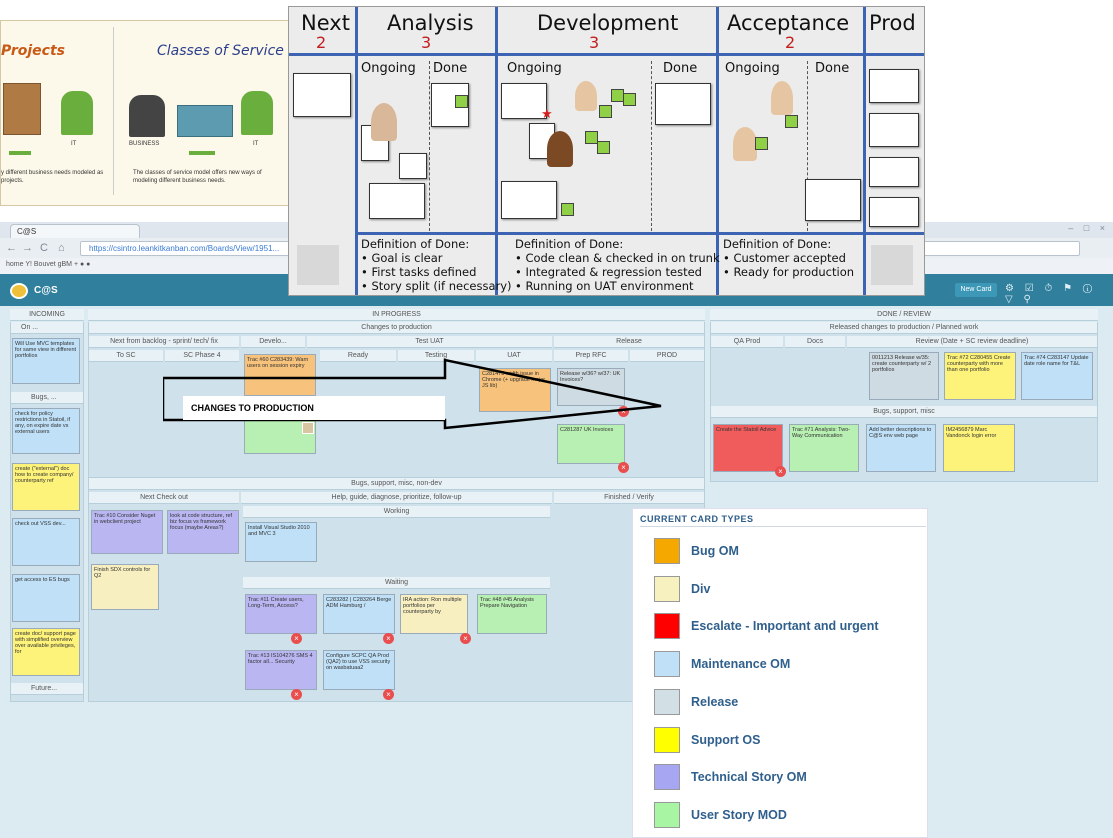 The image size is (1113, 838). Describe the element at coordinates (75, 231) in the screenshot. I see `browser-tab: C@S` at that location.